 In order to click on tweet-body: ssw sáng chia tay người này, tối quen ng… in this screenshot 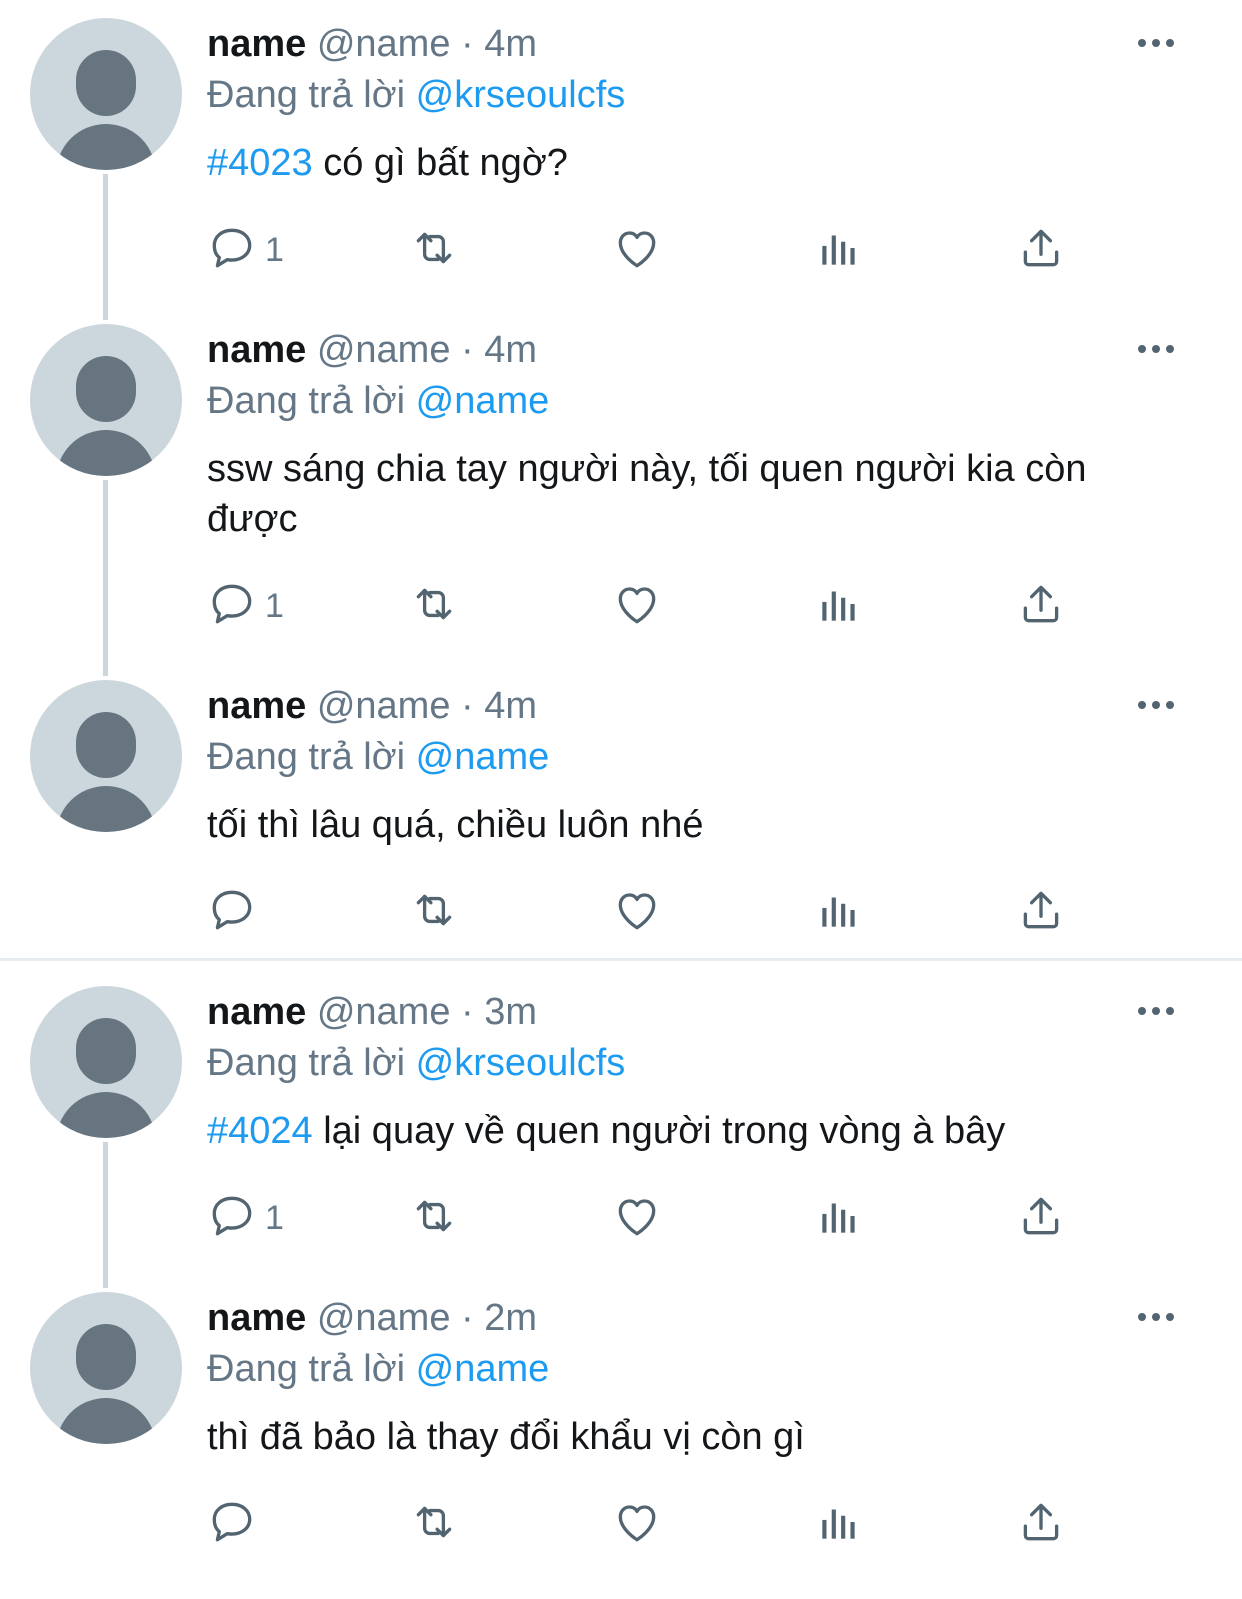, I will do `click(647, 494)`.